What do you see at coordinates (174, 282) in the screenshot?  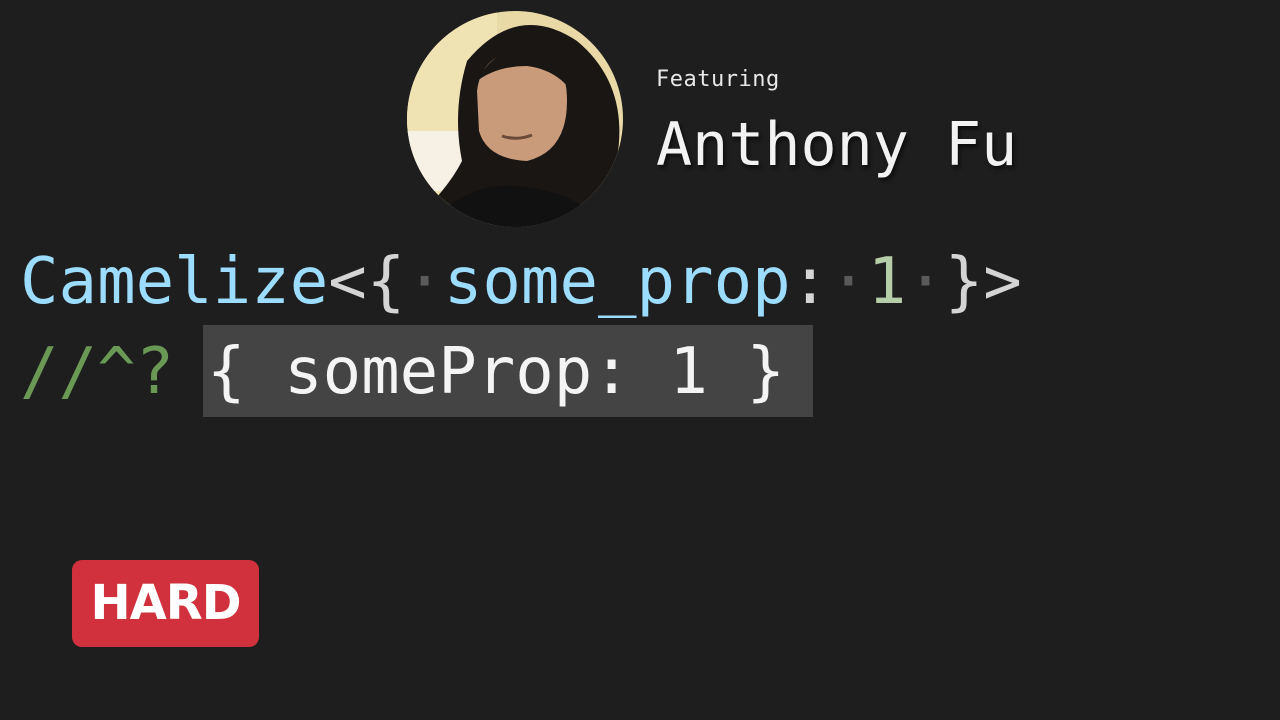 I see `type-name: Camelize` at bounding box center [174, 282].